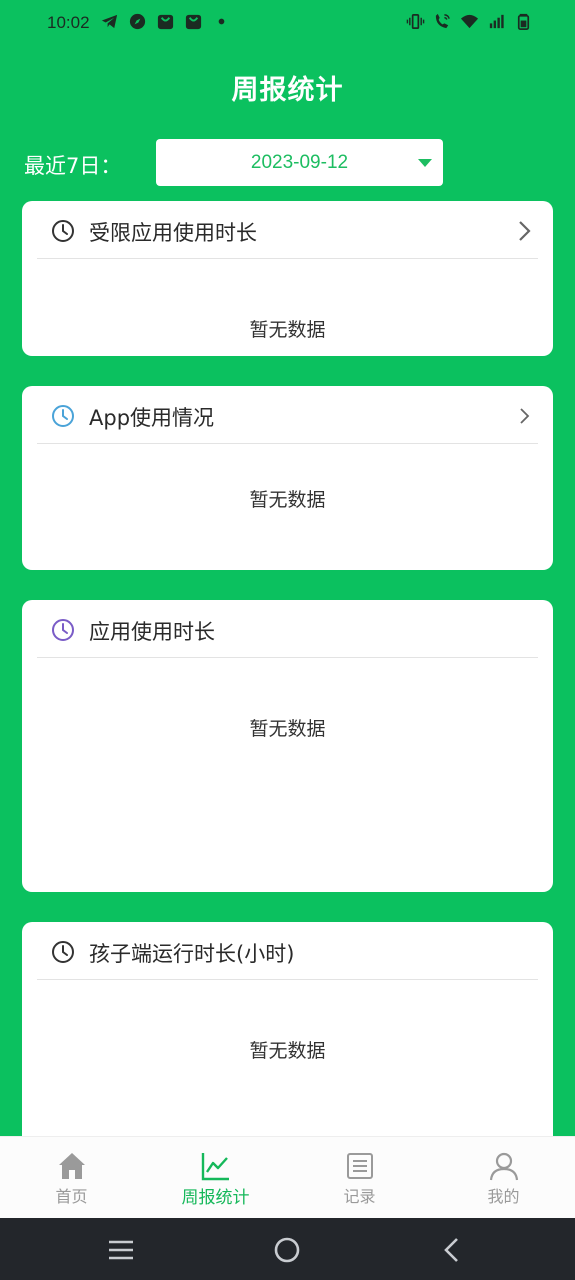 The height and width of the screenshot is (1280, 575). What do you see at coordinates (121, 1250) in the screenshot?
I see `menu-icon` at bounding box center [121, 1250].